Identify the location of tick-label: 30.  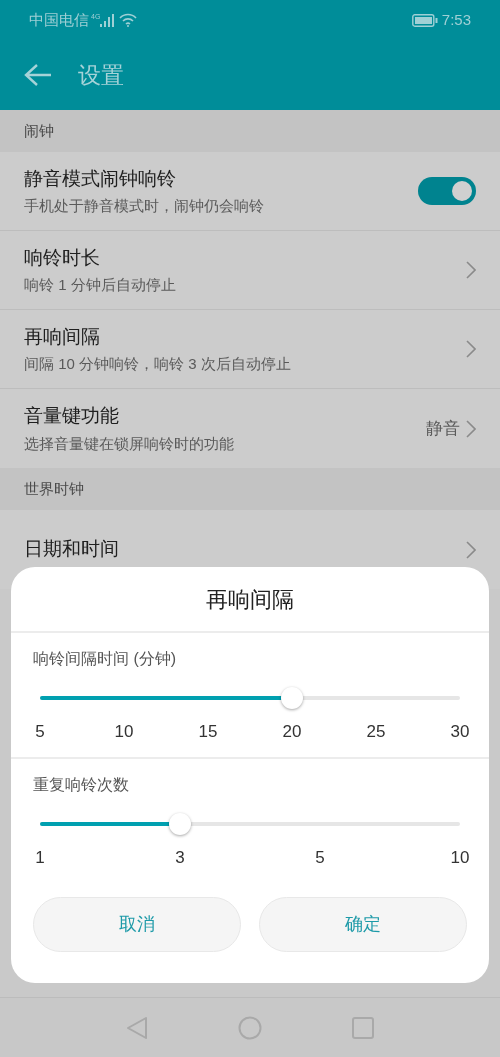
(460, 732).